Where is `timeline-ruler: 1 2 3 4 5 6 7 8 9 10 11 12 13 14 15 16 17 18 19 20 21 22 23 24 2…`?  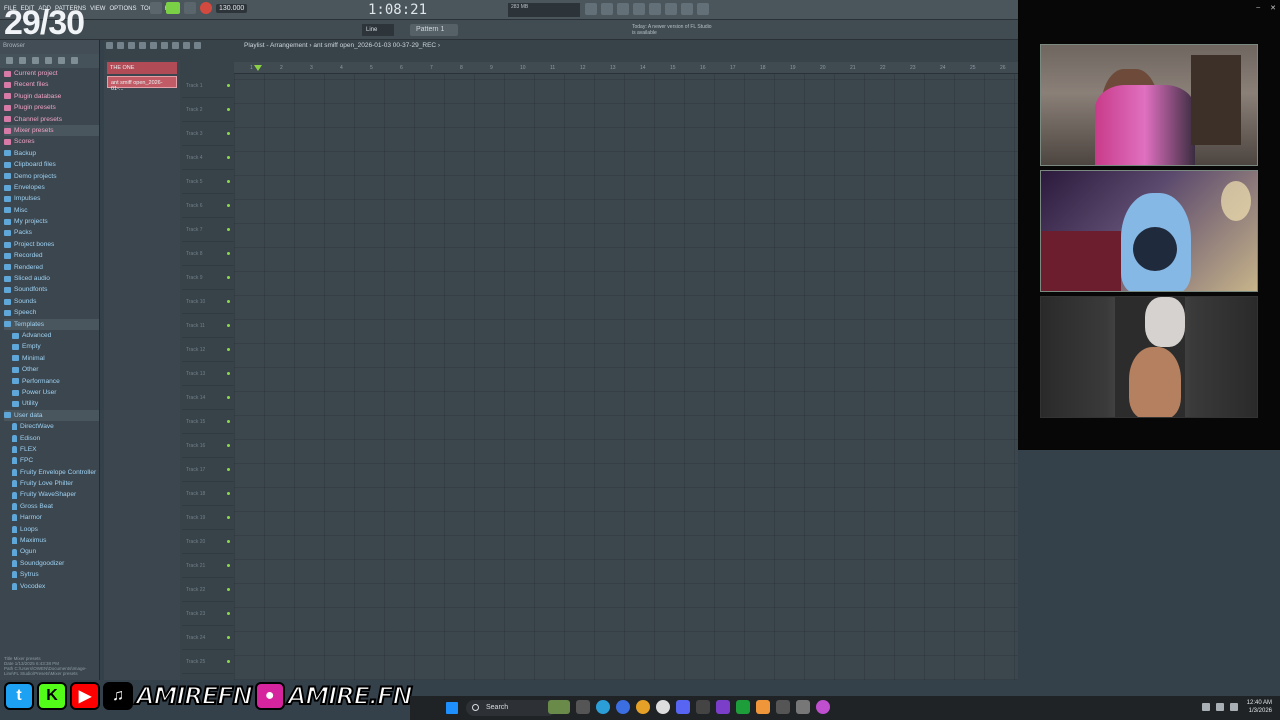
timeline-ruler: 1 2 3 4 5 6 7 8 9 10 11 12 13 14 15 16 17 18 19 20 21 22 23 24 2… is located at coordinates (626, 68).